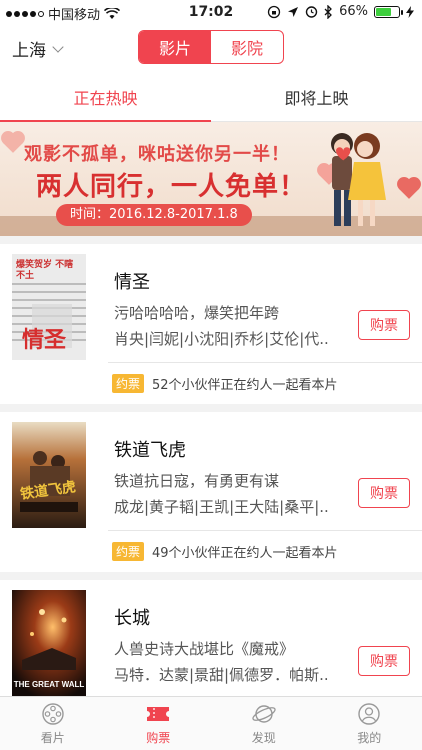  Describe the element at coordinates (264, 723) in the screenshot. I see `tabbar-item-discover: 发现` at that location.